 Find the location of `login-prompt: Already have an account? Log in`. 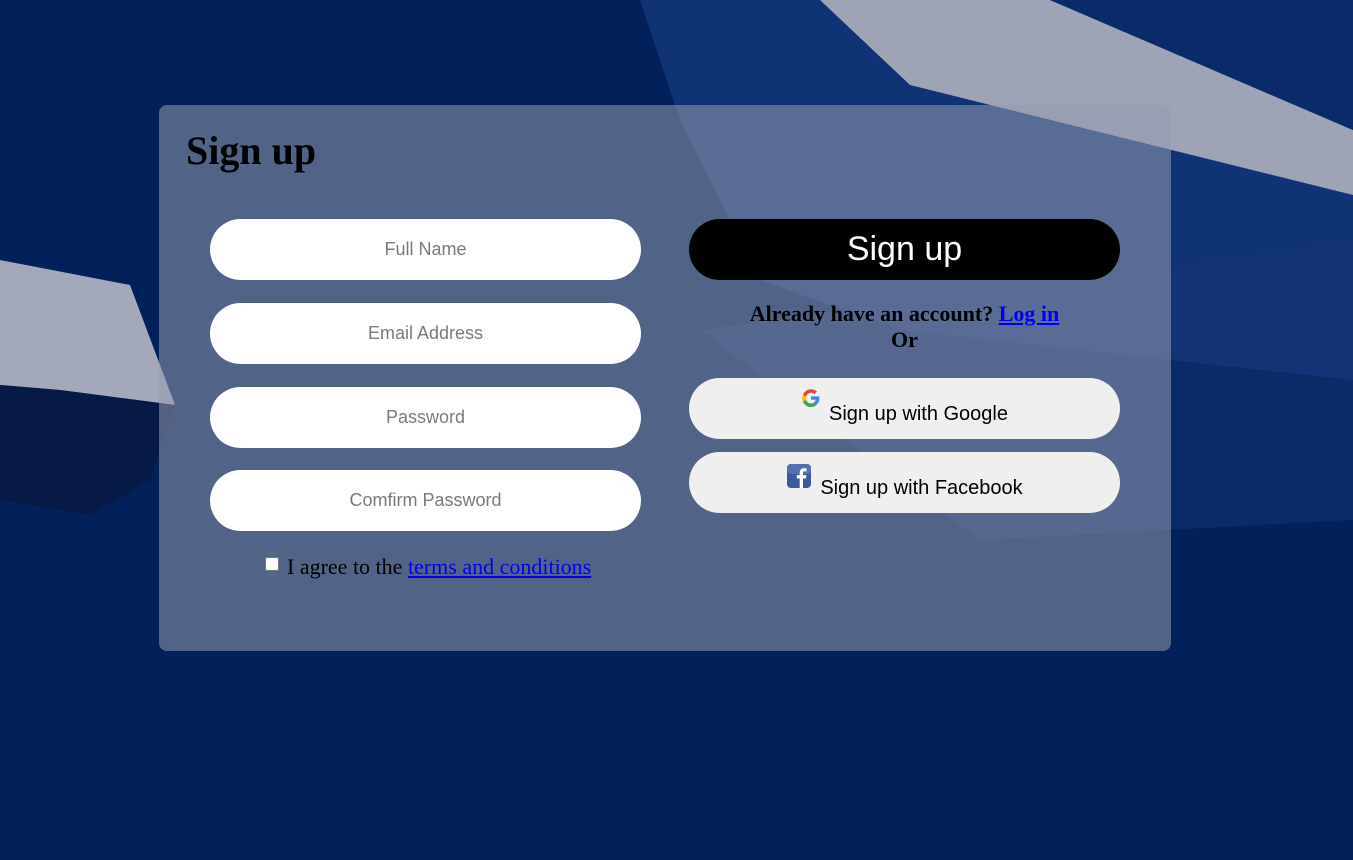

login-prompt: Already have an account? Log in is located at coordinates (904, 314).